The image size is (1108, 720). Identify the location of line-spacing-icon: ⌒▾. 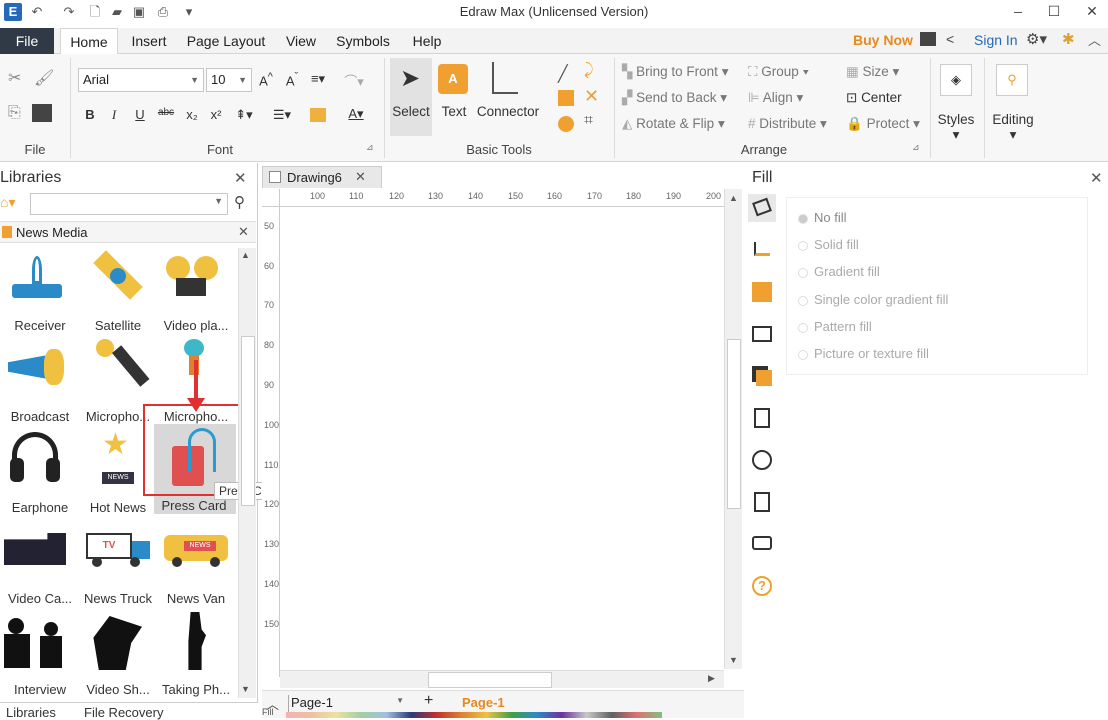
(354, 80).